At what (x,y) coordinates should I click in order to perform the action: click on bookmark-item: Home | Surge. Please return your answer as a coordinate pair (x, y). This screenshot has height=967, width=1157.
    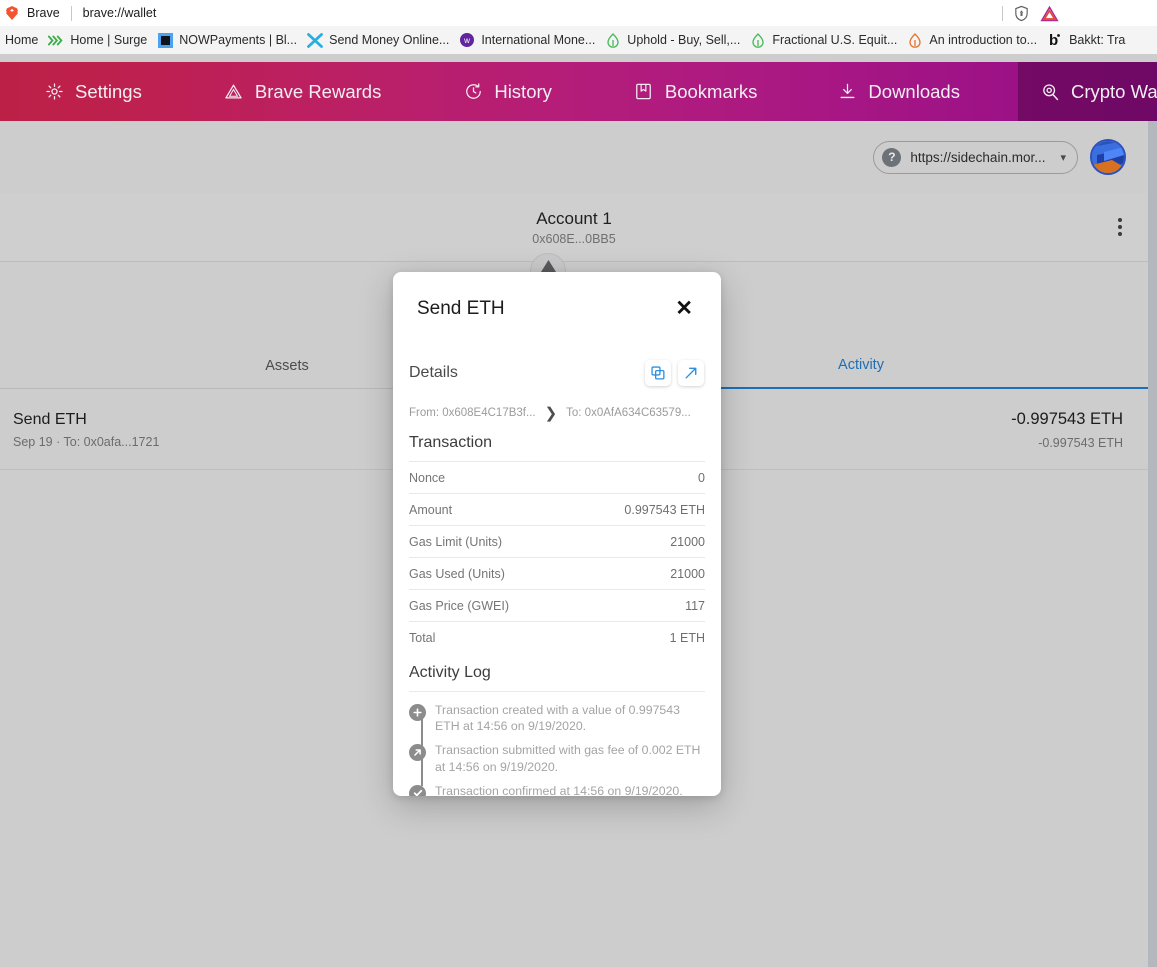
    Looking at the image, I should click on (97, 40).